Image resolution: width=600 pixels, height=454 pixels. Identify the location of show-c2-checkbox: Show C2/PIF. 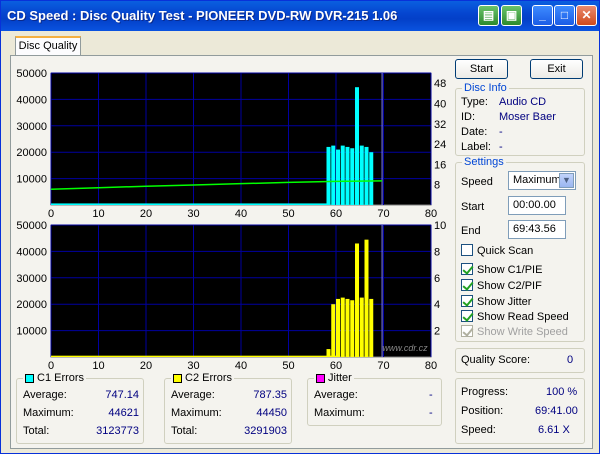
(501, 285).